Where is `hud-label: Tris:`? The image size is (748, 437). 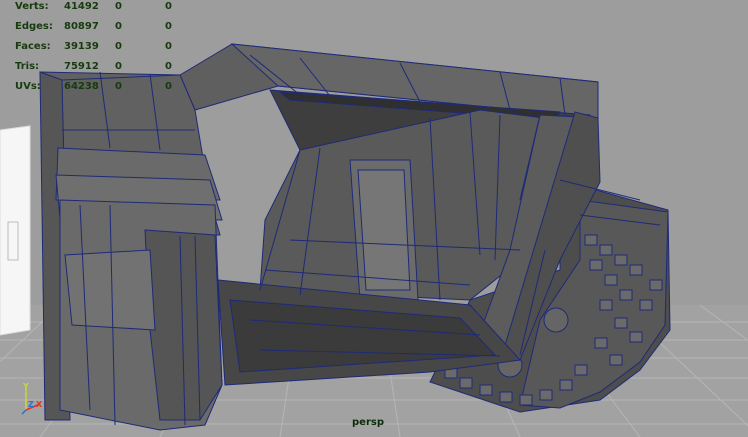
hud-label: Tris: is located at coordinates (27, 66).